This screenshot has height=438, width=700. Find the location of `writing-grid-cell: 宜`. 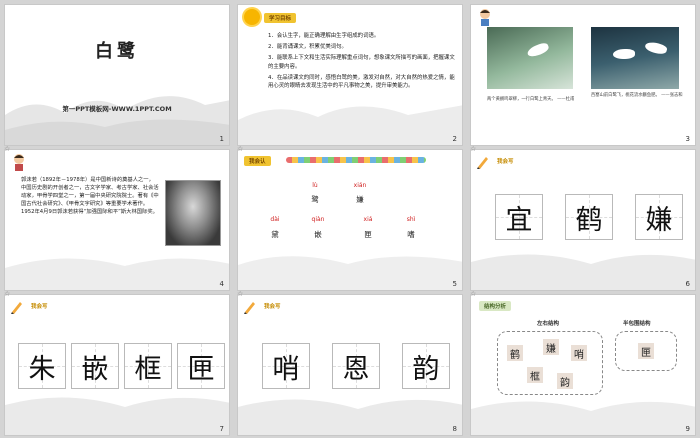

writing-grid-cell: 宜 is located at coordinates (519, 217).